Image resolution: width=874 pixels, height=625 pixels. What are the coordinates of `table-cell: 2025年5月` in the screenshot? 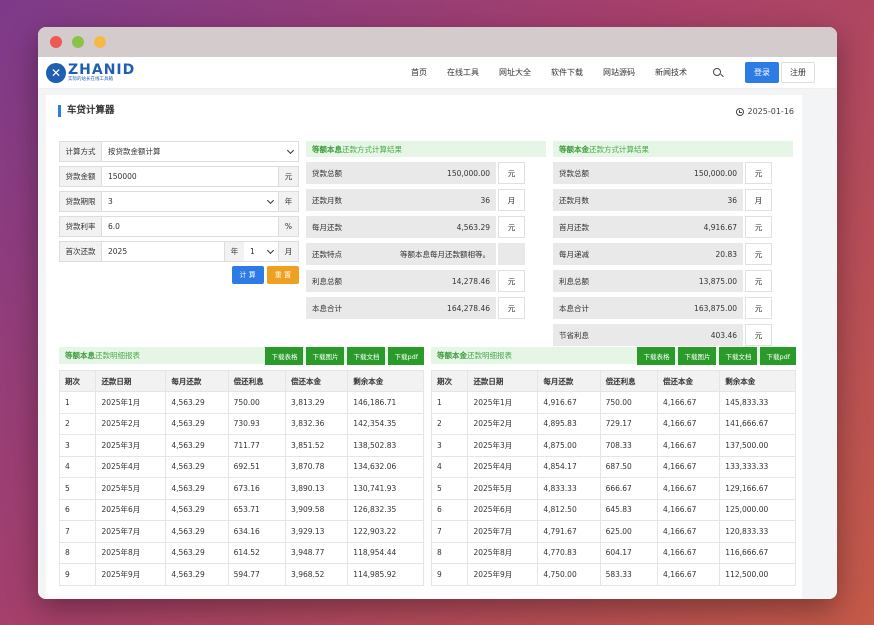 It's located at (503, 488).